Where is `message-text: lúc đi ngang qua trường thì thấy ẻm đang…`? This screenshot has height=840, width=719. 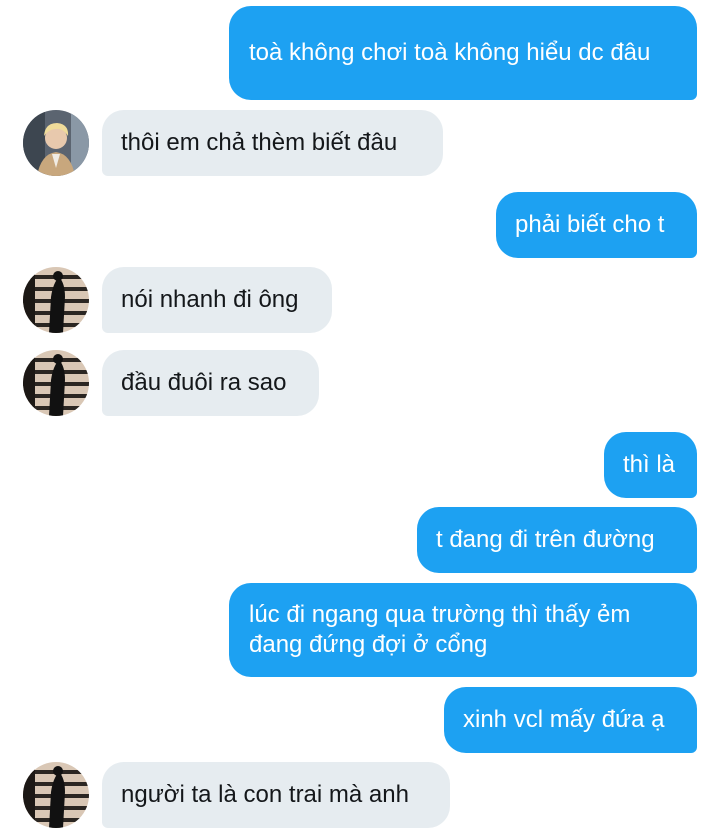 message-text: lúc đi ngang qua trường thì thấy ẻm đang… is located at coordinates (440, 629).